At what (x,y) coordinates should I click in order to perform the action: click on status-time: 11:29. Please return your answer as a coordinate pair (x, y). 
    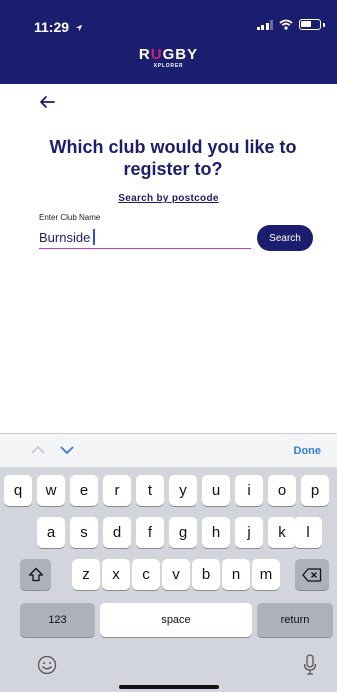
    Looking at the image, I should click on (58, 27).